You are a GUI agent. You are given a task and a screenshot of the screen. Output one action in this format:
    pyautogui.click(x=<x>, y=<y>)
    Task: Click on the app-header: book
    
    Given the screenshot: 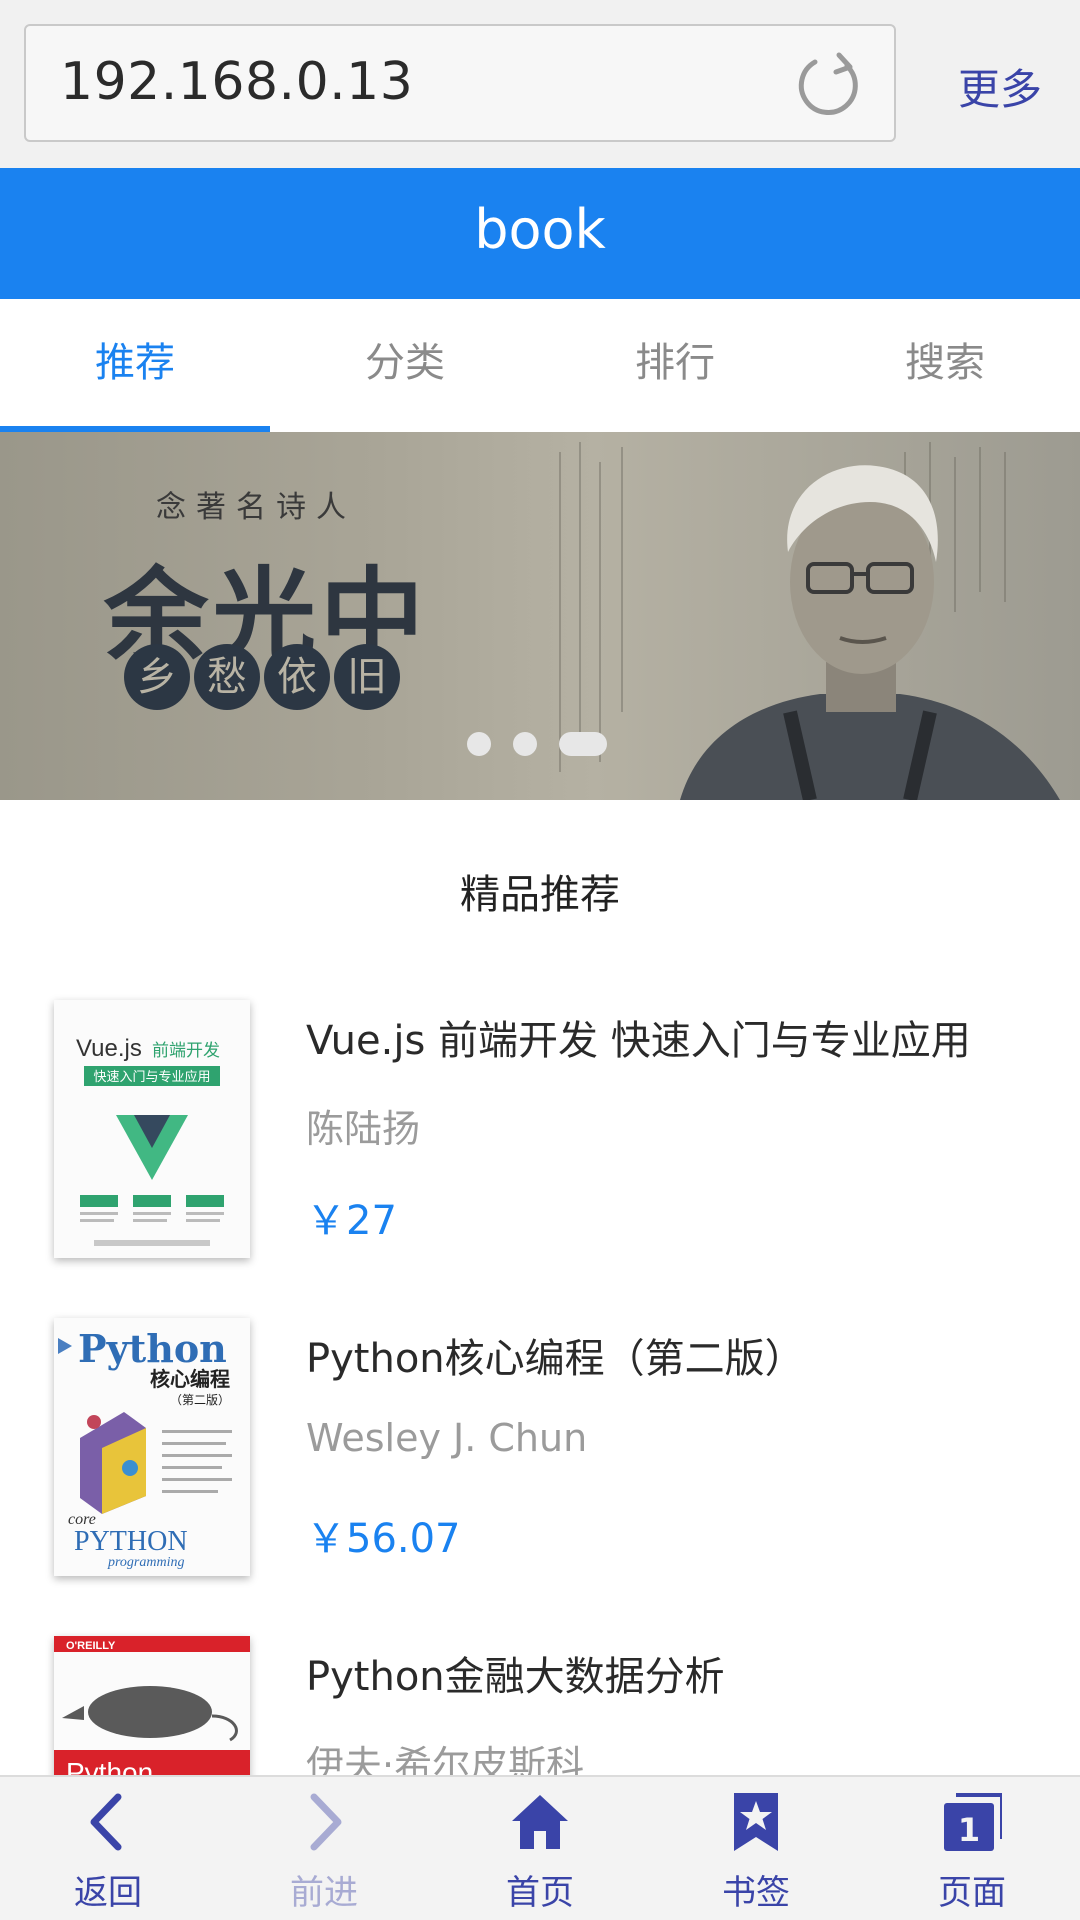 What is the action you would take?
    pyautogui.click(x=540, y=233)
    